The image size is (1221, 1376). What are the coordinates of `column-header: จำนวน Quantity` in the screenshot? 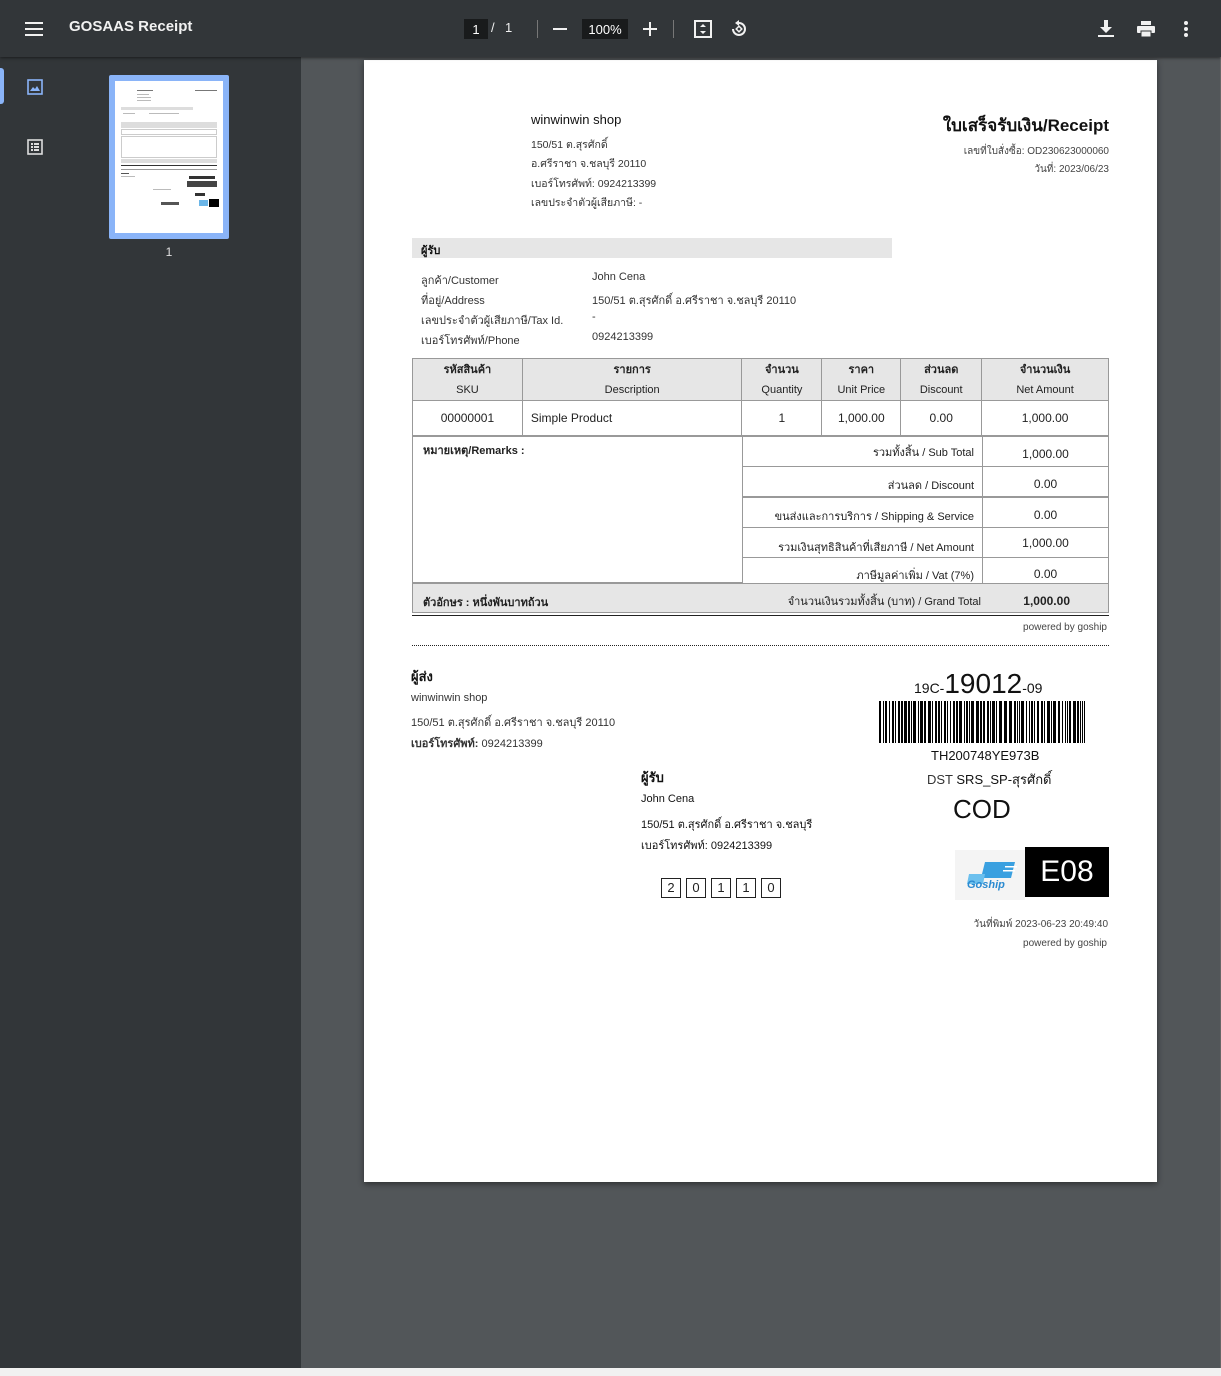 It's located at (782, 379).